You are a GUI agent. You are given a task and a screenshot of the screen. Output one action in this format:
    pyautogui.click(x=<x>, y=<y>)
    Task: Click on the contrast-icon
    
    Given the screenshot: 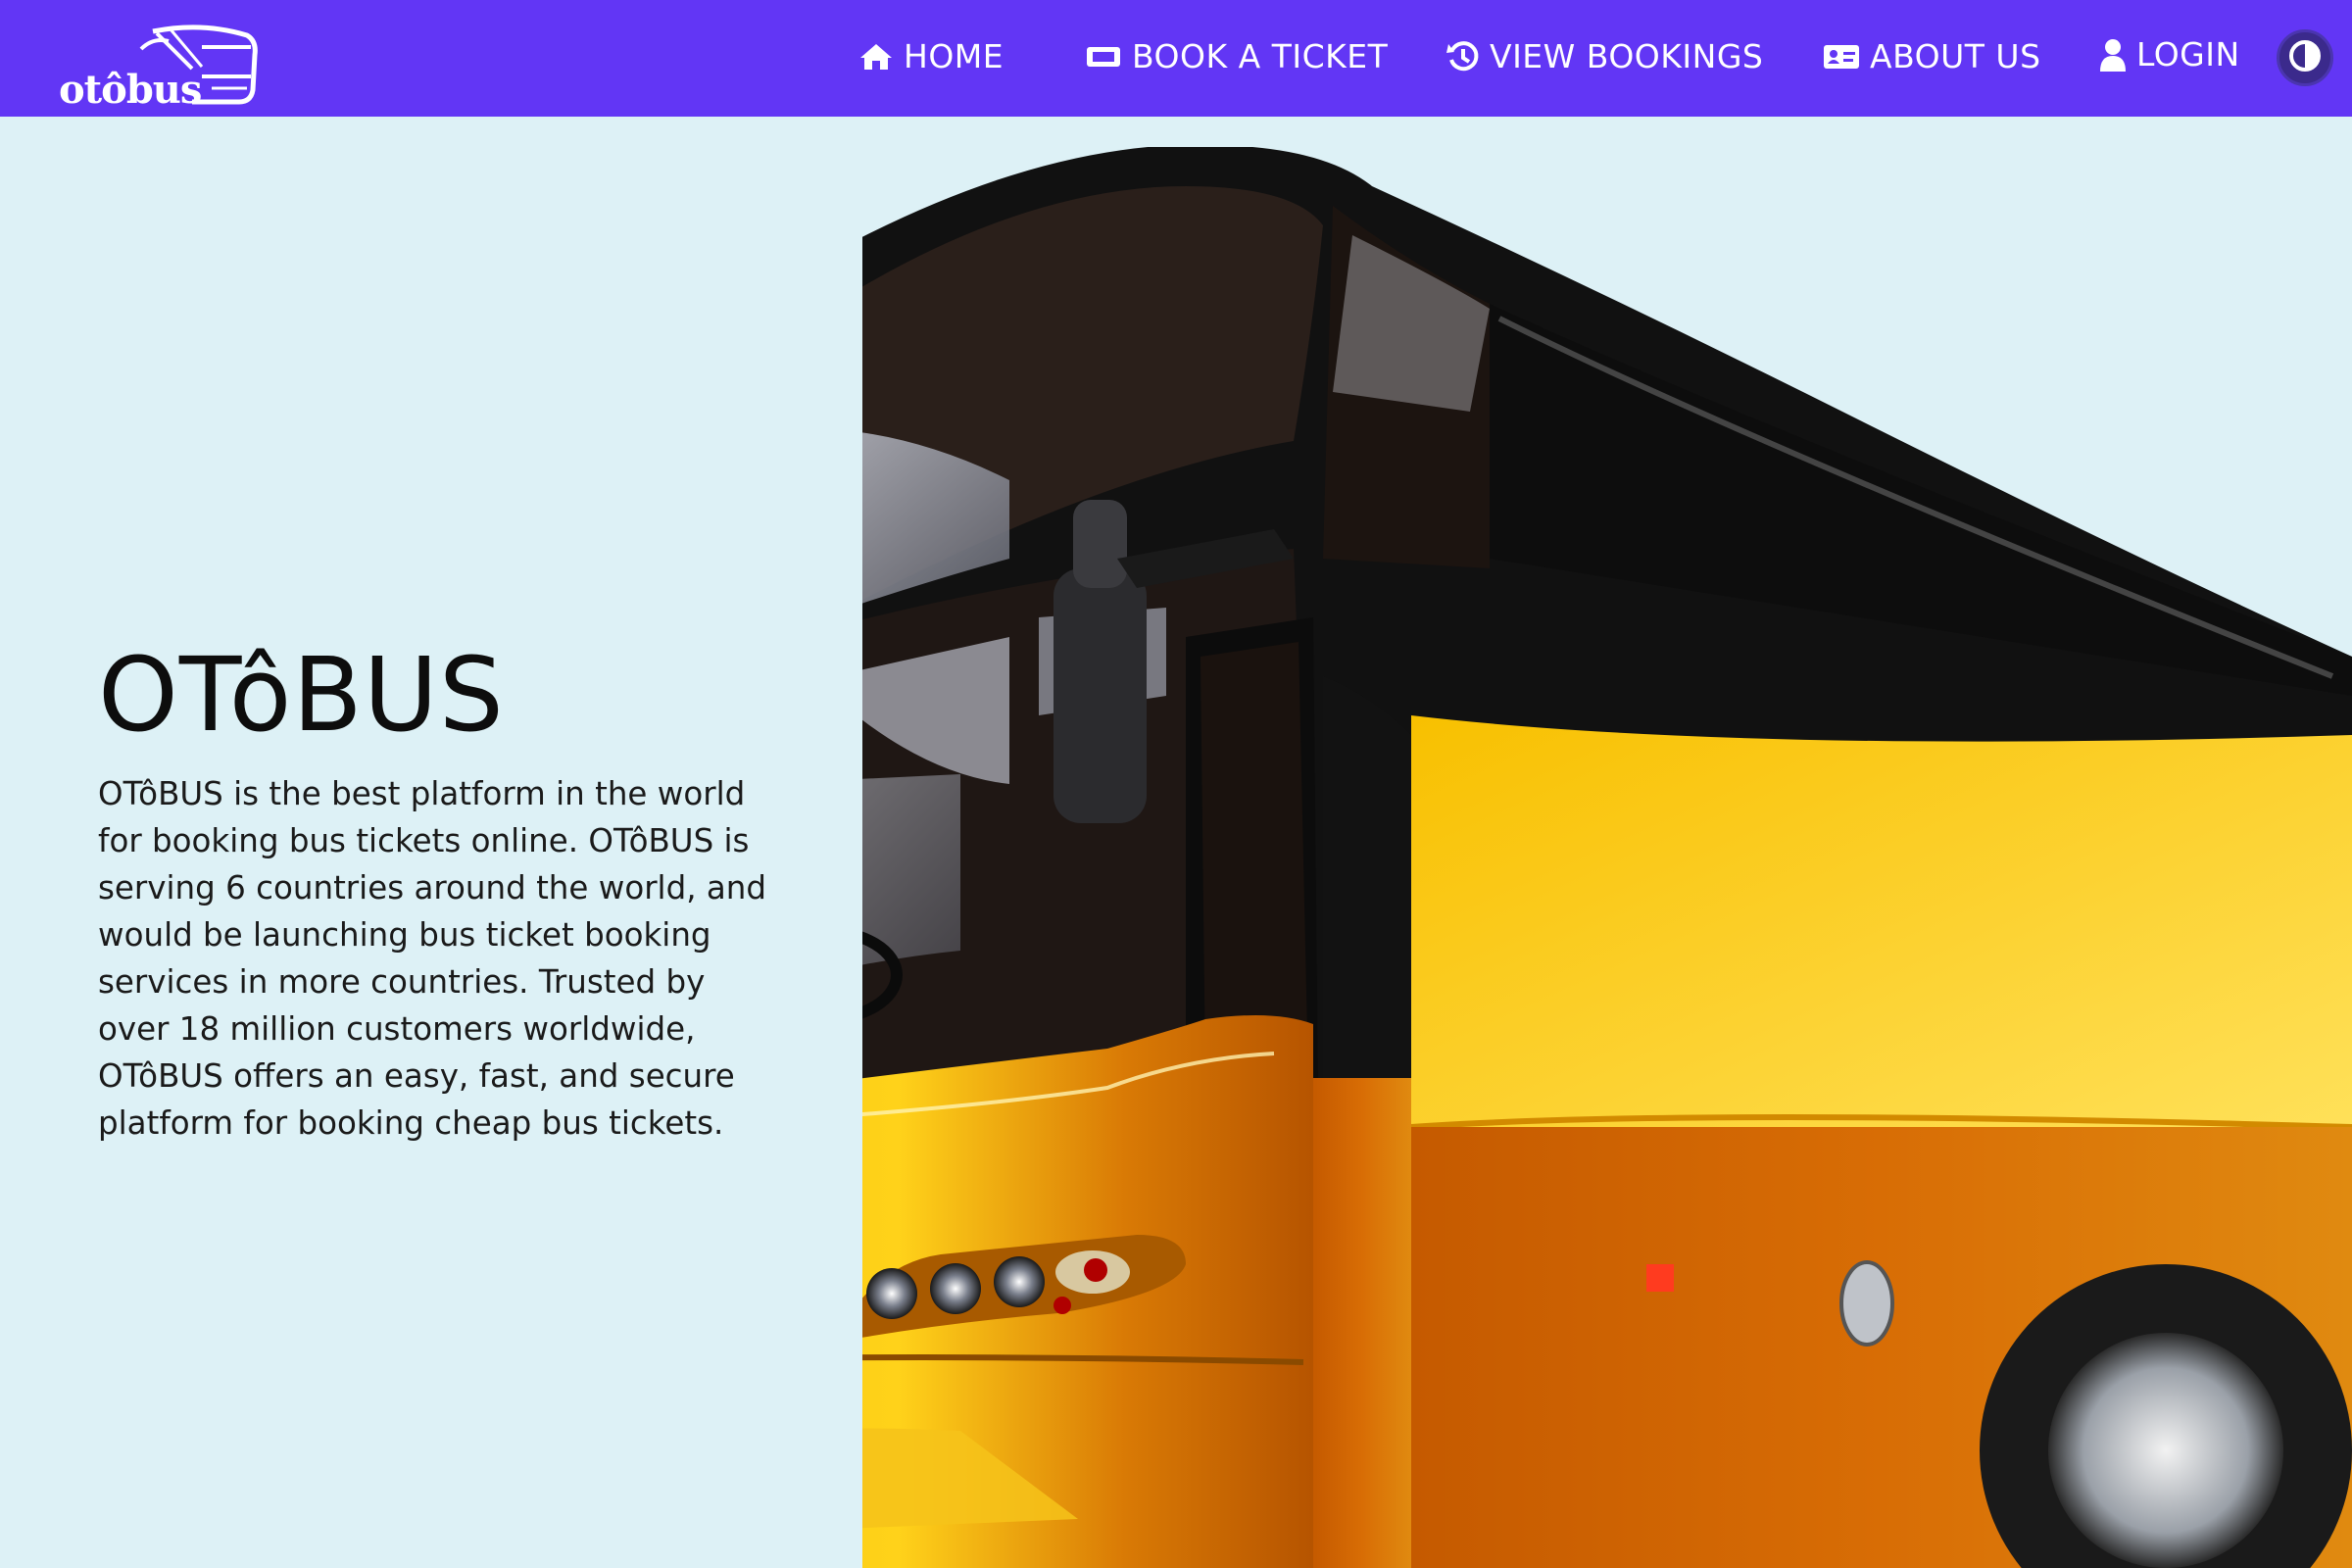 What is the action you would take?
    pyautogui.click(x=2305, y=57)
    